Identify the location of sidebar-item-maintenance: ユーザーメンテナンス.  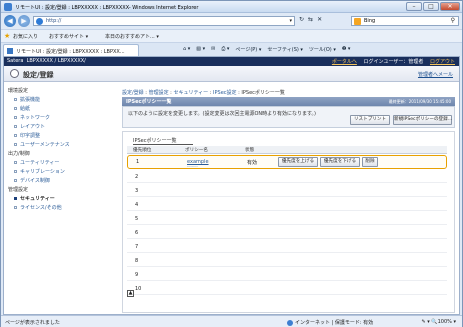
(42, 144).